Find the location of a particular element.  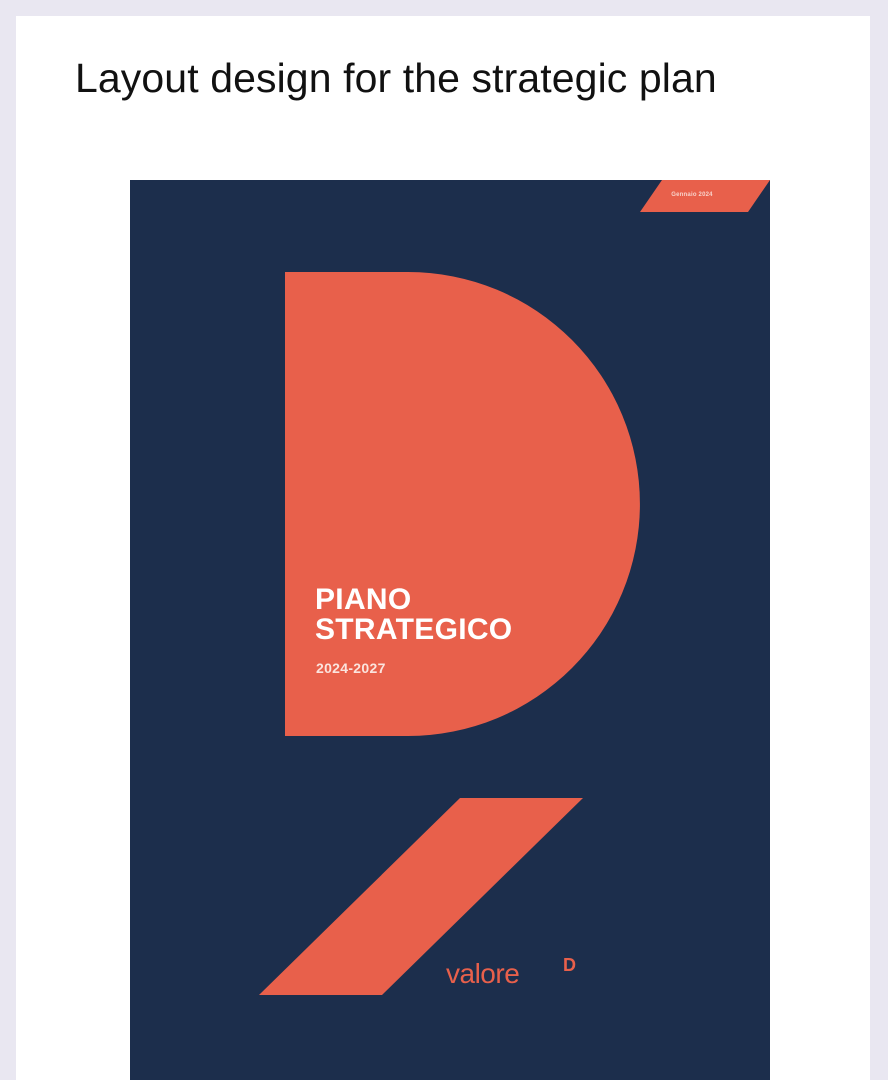

cover-years: 2024-2027 is located at coordinates (351, 668).